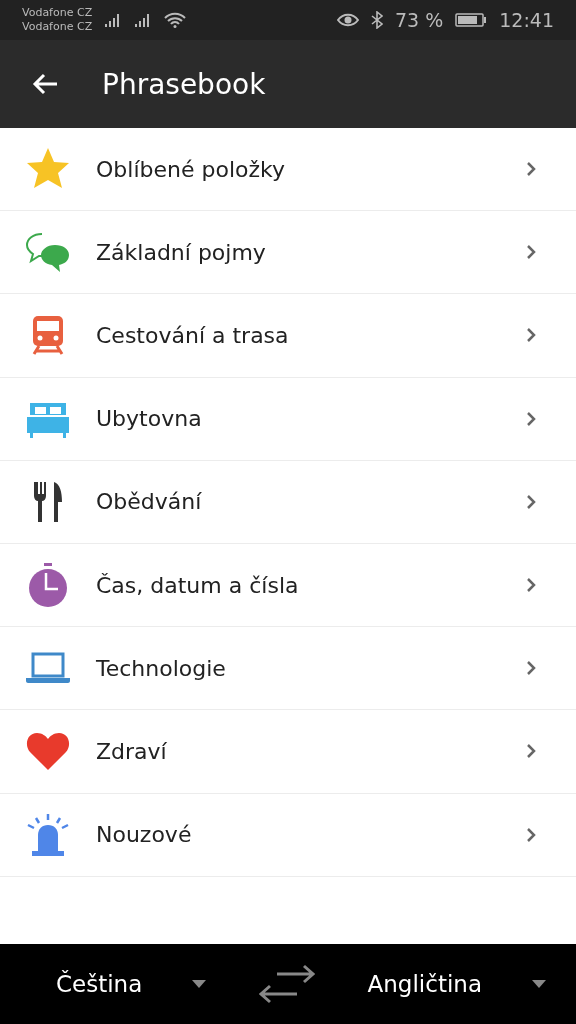  Describe the element at coordinates (288, 502) in the screenshot. I see `category-row: Obědvání` at that location.